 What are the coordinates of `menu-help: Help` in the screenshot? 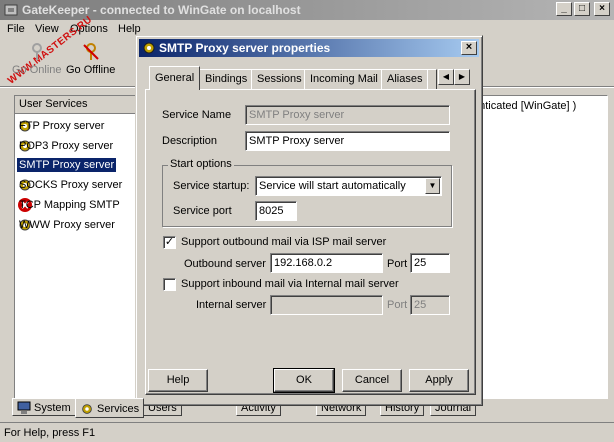 It's located at (129, 29).